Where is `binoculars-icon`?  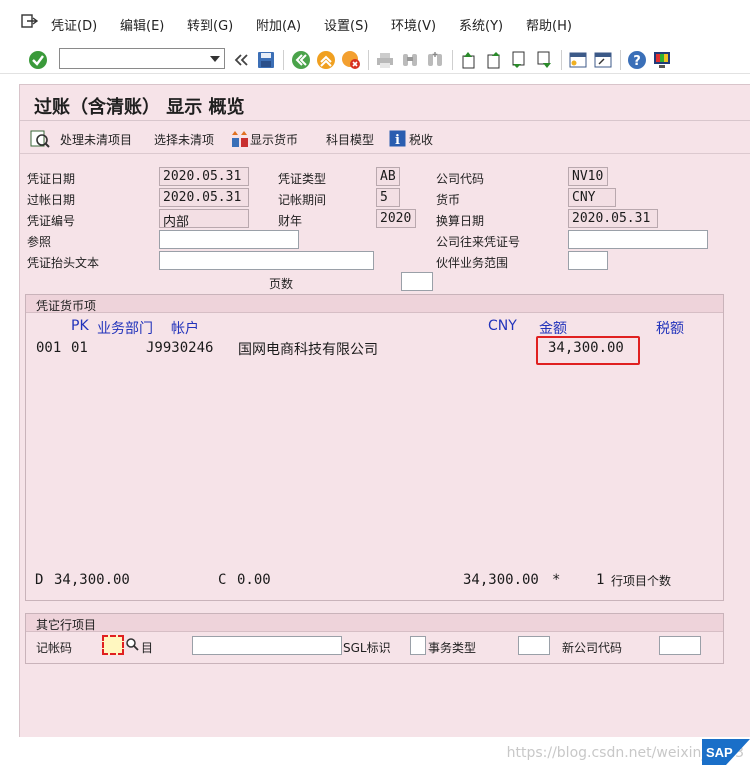
binoculars-icon is located at coordinates (410, 60).